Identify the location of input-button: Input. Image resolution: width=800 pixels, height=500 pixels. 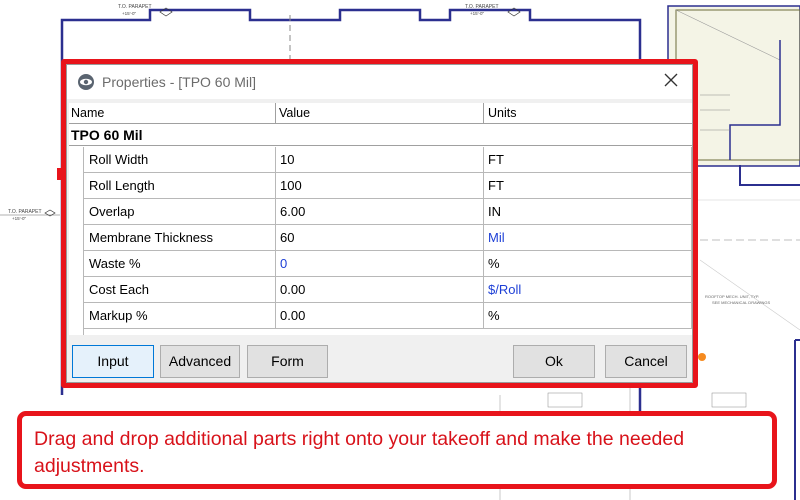
(113, 361).